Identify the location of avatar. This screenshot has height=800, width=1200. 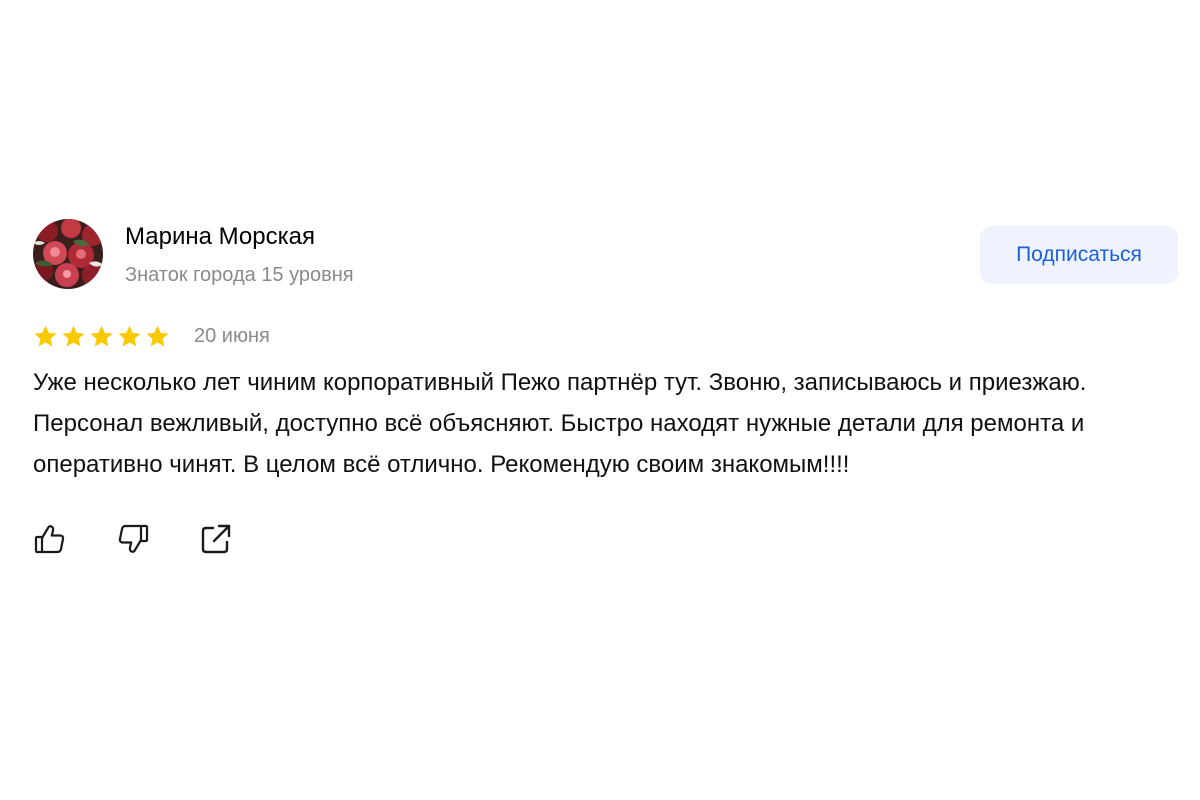
(68, 254).